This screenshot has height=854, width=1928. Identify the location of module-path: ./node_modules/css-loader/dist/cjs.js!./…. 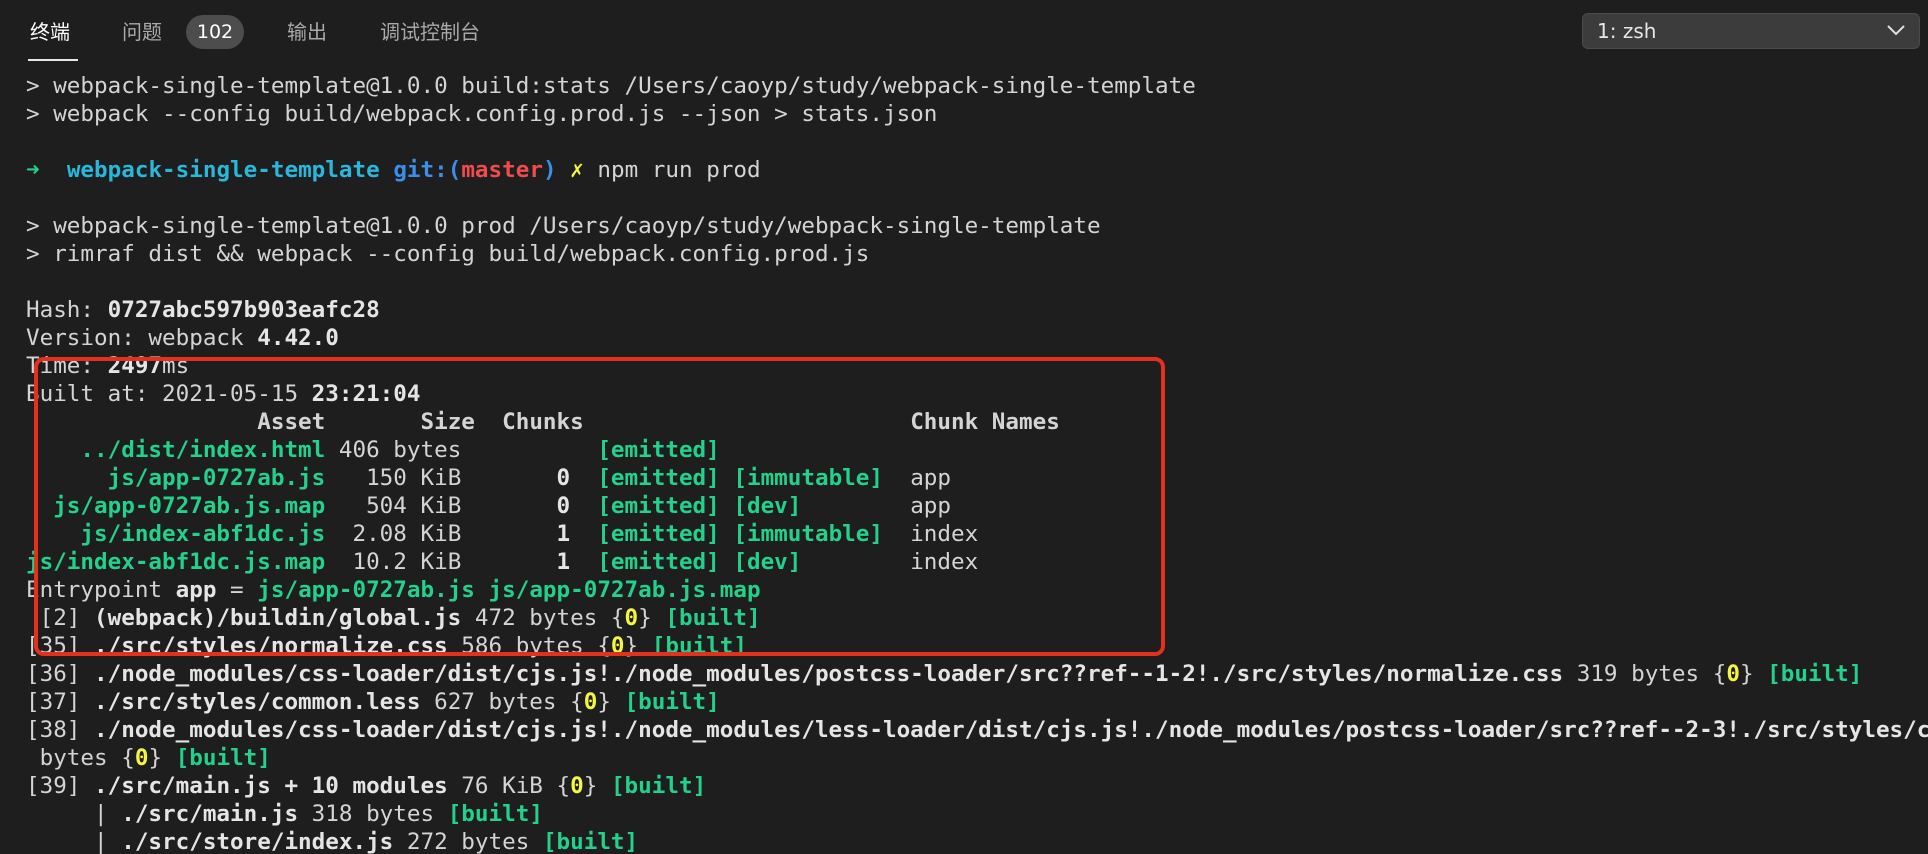
(1011, 730).